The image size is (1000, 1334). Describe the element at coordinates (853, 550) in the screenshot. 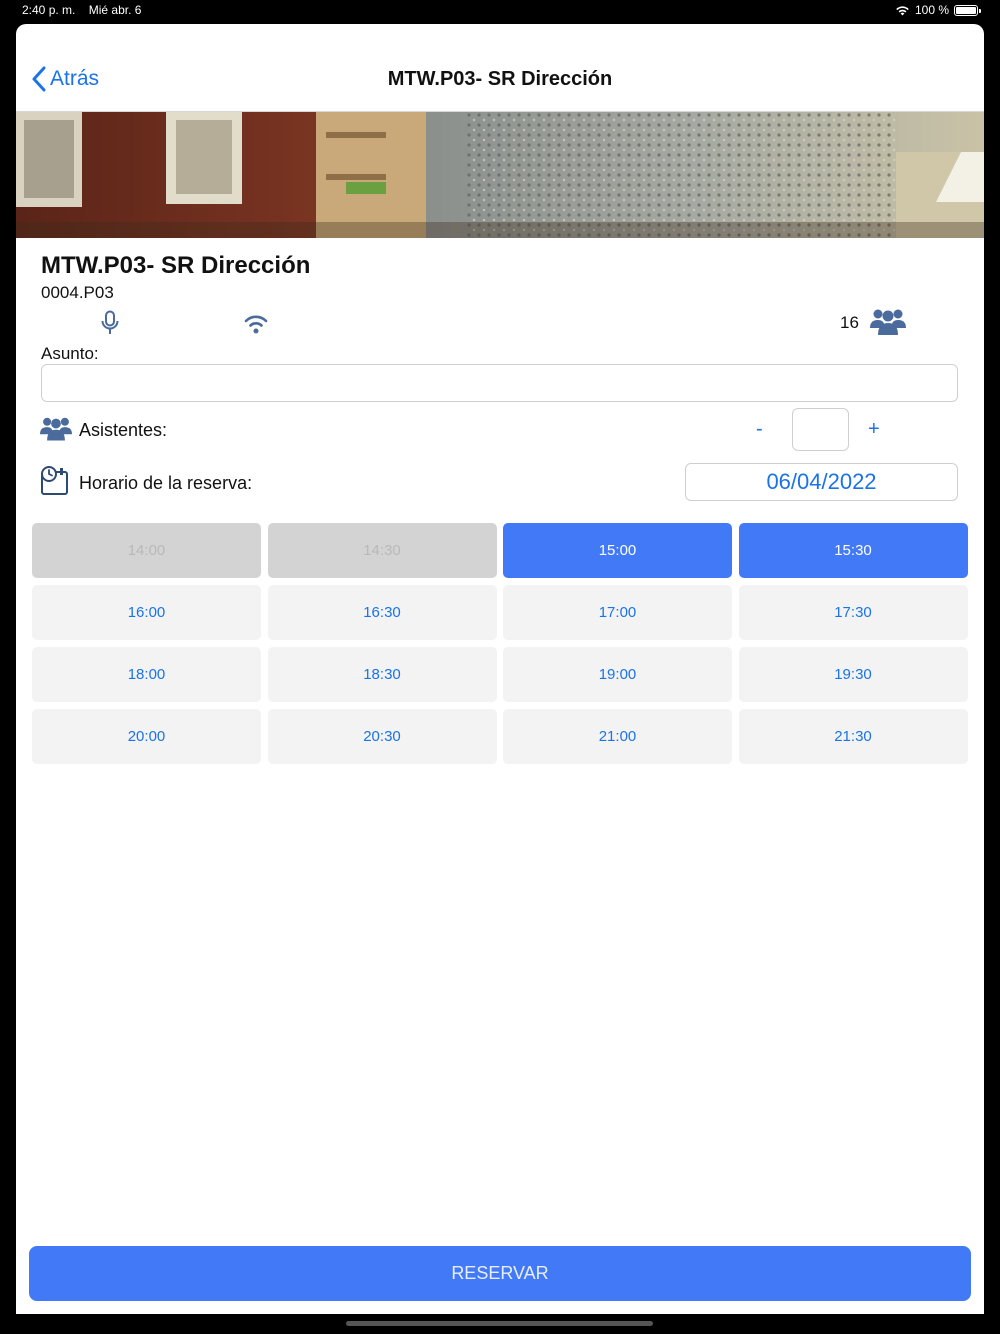

I see `time-slot-1530: 15:30` at that location.